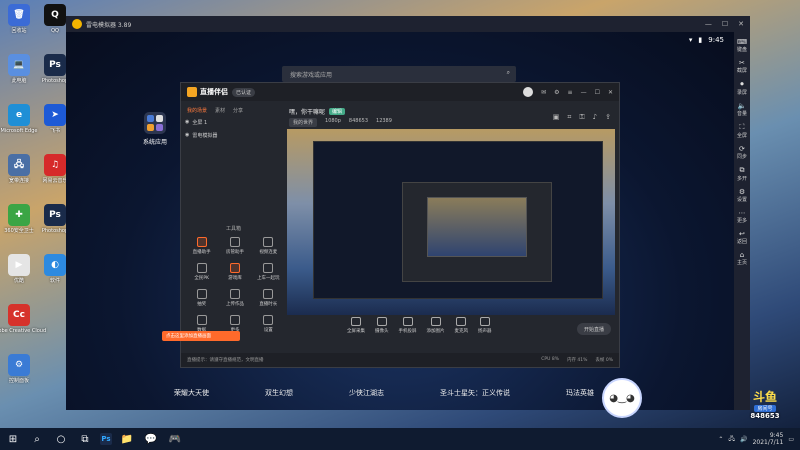  Describe the element at coordinates (268, 304) in the screenshot. I see `toolbox-item-label: 直播时长` at that location.